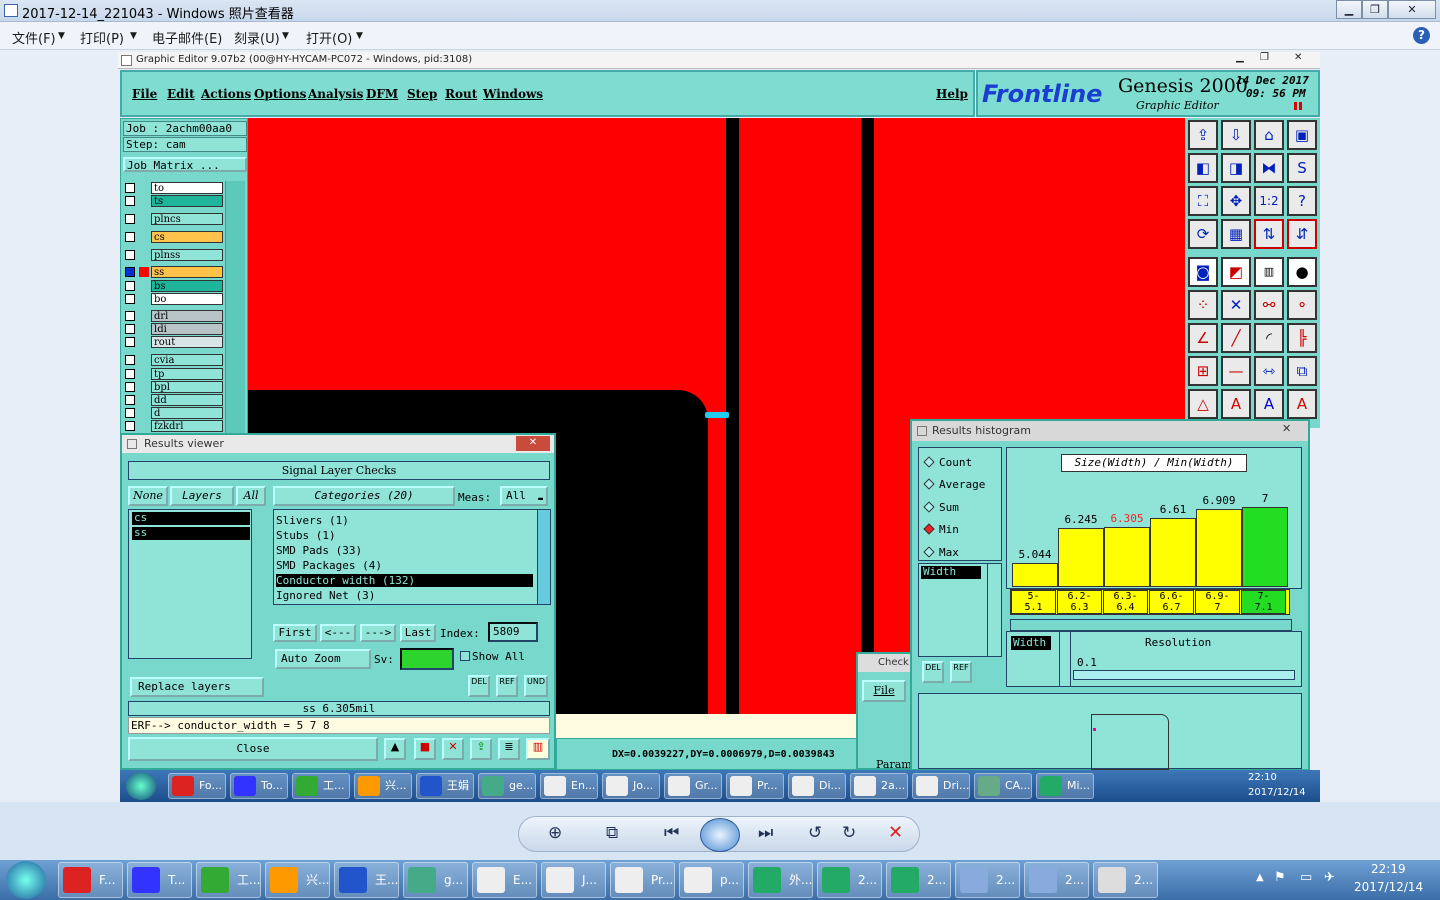 The width and height of the screenshot is (1440, 900). Describe the element at coordinates (507, 686) in the screenshot. I see `ref-result-icon: REF` at that location.